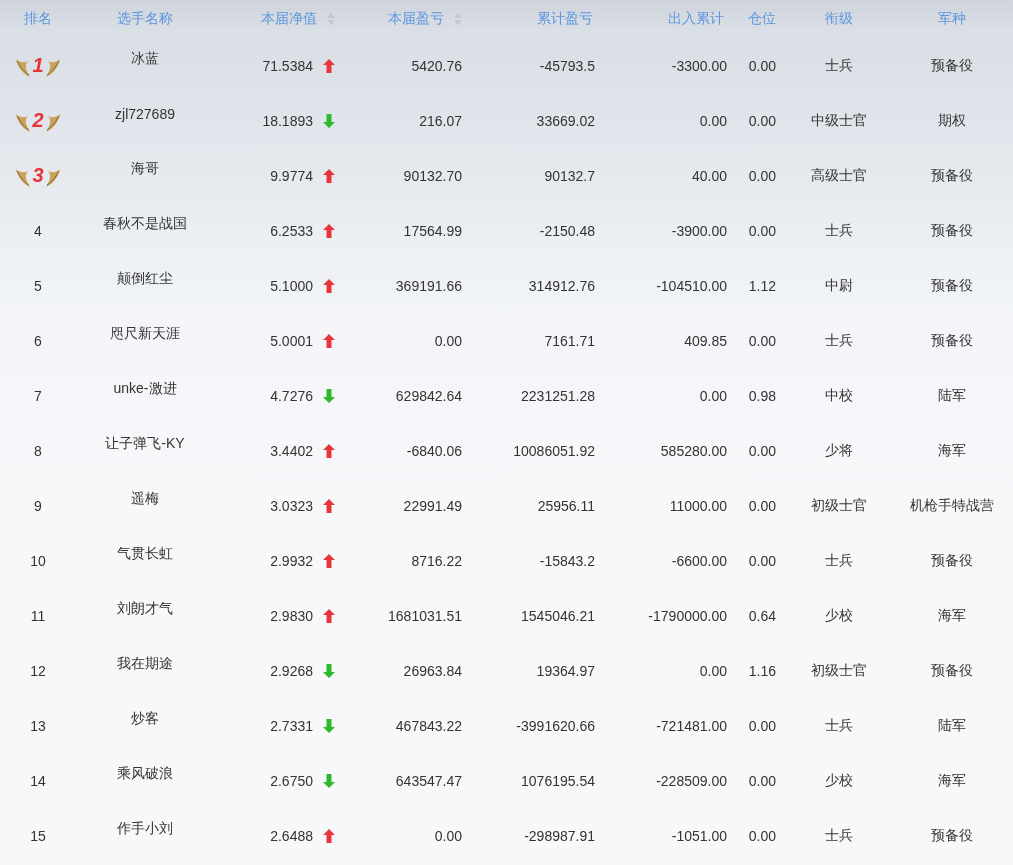 Image resolution: width=1013 pixels, height=865 pixels. What do you see at coordinates (434, 450) in the screenshot?
I see `table-cell: -6840.06` at bounding box center [434, 450].